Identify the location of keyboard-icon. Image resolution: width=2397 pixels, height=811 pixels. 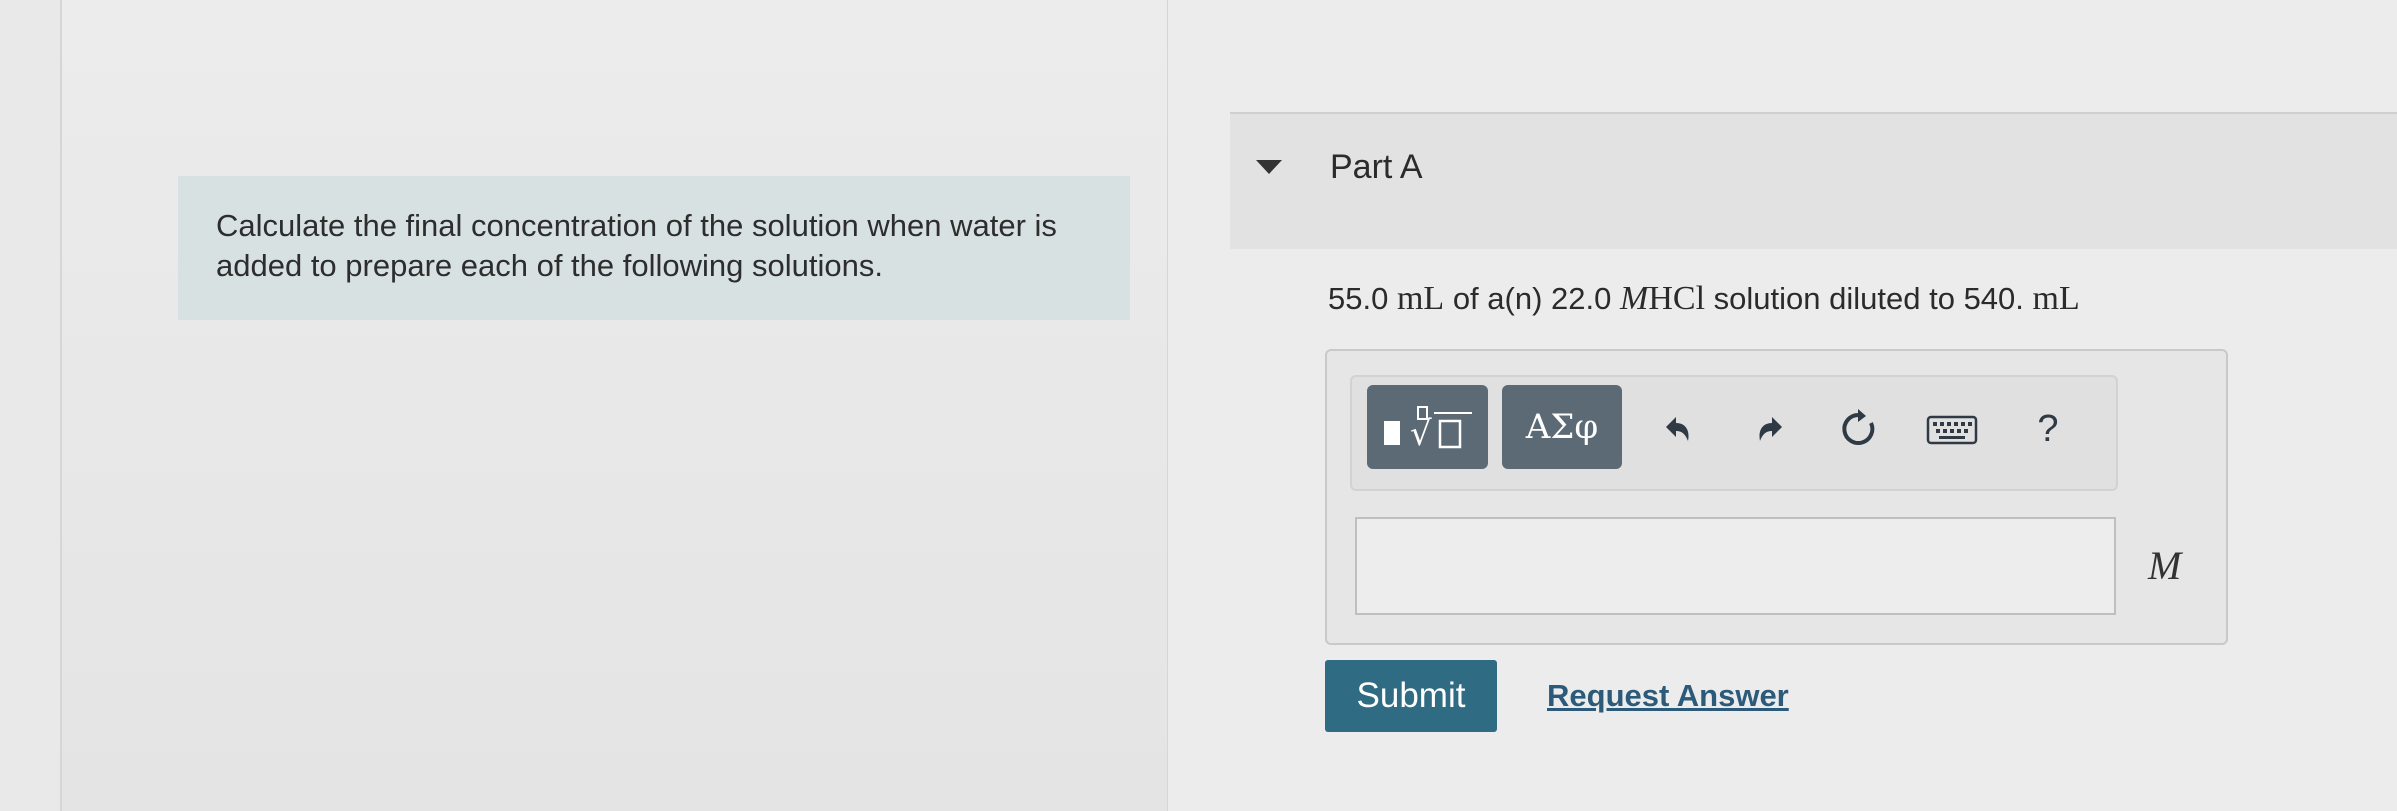
(1952, 430).